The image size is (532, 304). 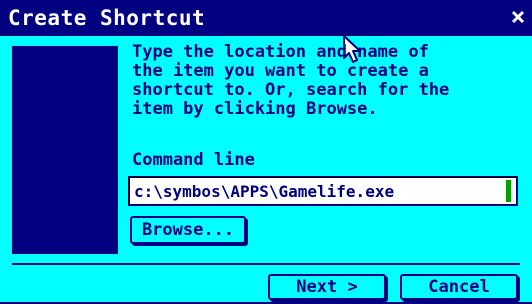 I want to click on window-title: Create Shortcut, so click(x=107, y=18).